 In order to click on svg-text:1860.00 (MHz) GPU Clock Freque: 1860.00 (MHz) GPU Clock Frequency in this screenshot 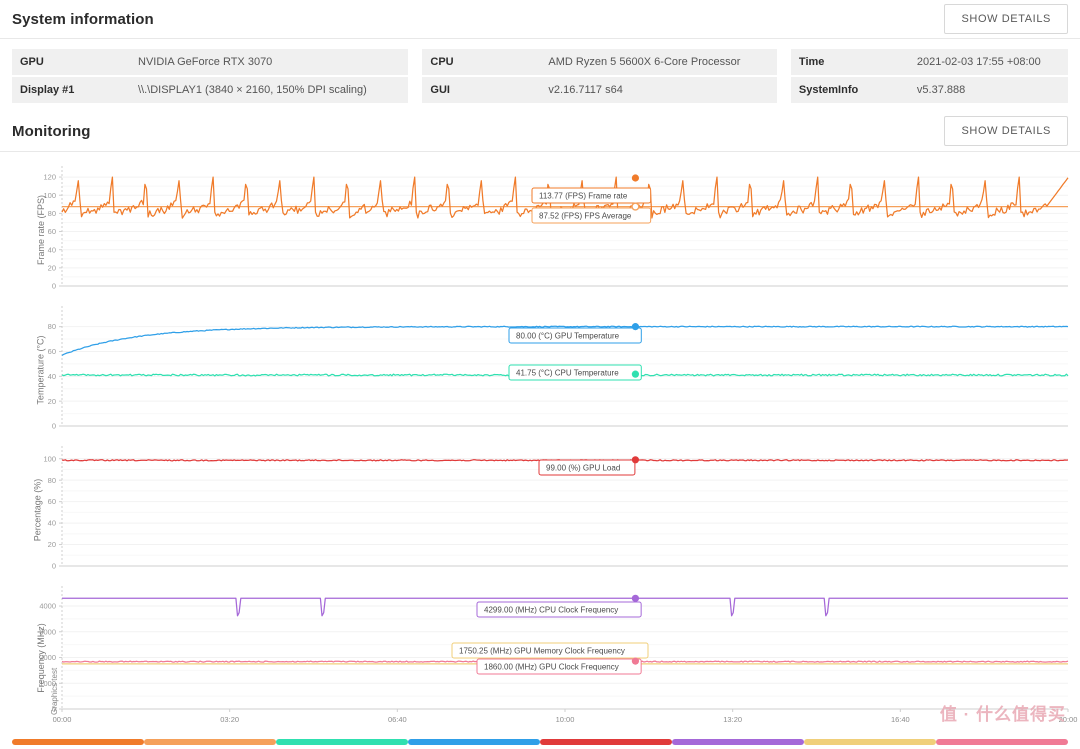, I will do `click(551, 666)`.